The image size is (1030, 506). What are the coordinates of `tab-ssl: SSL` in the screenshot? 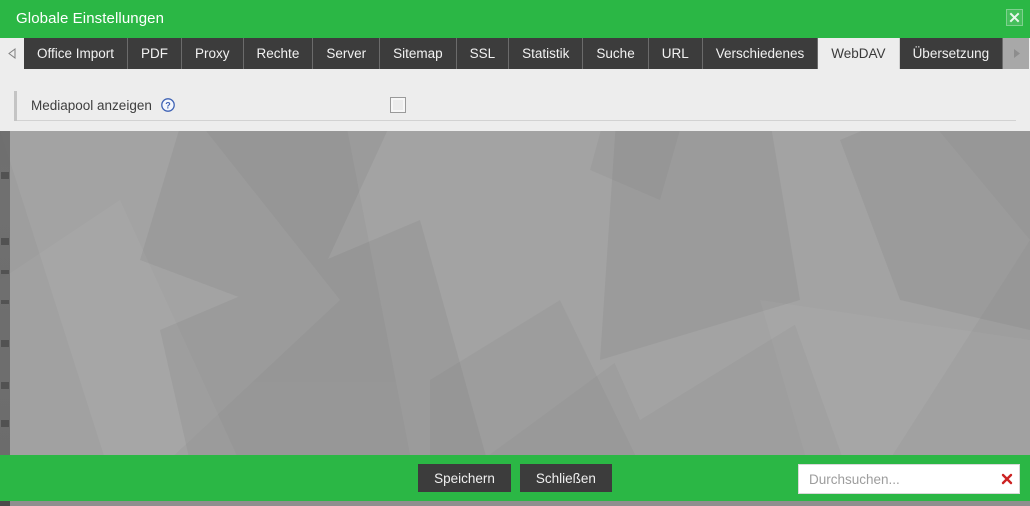 It's located at (483, 53).